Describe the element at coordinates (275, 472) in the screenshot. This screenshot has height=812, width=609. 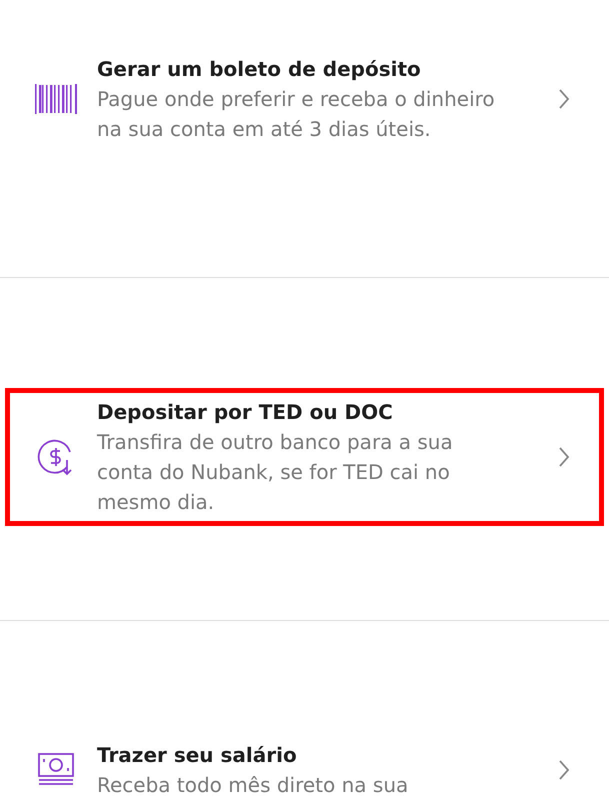
I see `option-description: Transfira de outro banco para a sua conta do Nubank, se for TED cai no mesmo dia.` at that location.